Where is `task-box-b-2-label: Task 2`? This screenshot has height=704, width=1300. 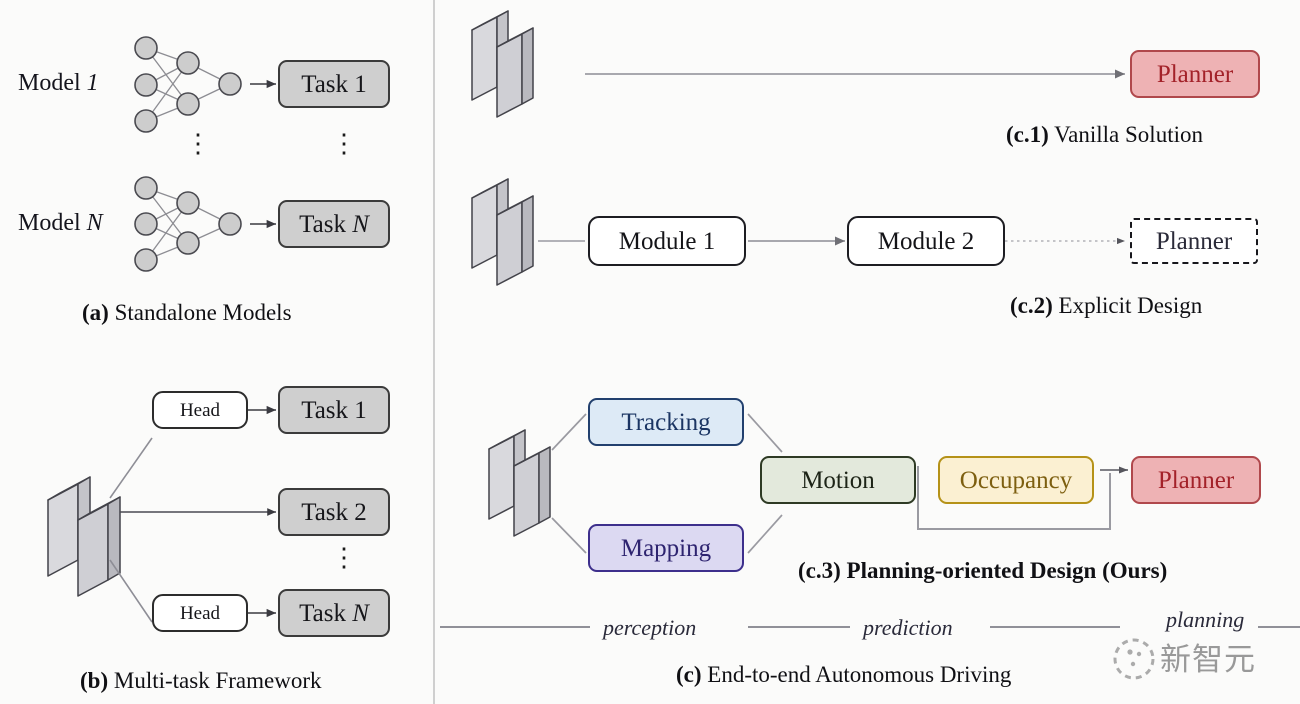 task-box-b-2-label: Task 2 is located at coordinates (334, 512).